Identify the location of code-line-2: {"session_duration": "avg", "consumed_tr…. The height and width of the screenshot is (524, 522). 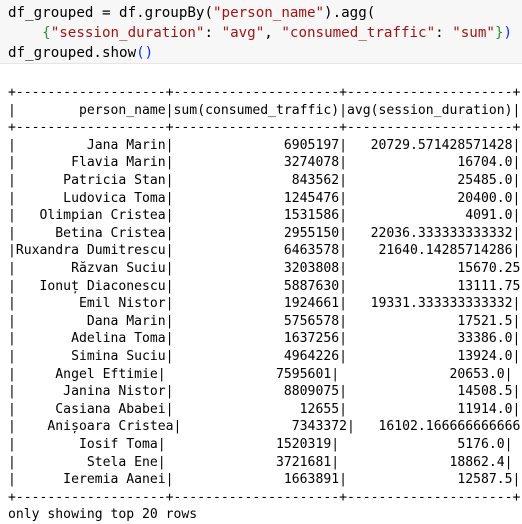
(260, 33).